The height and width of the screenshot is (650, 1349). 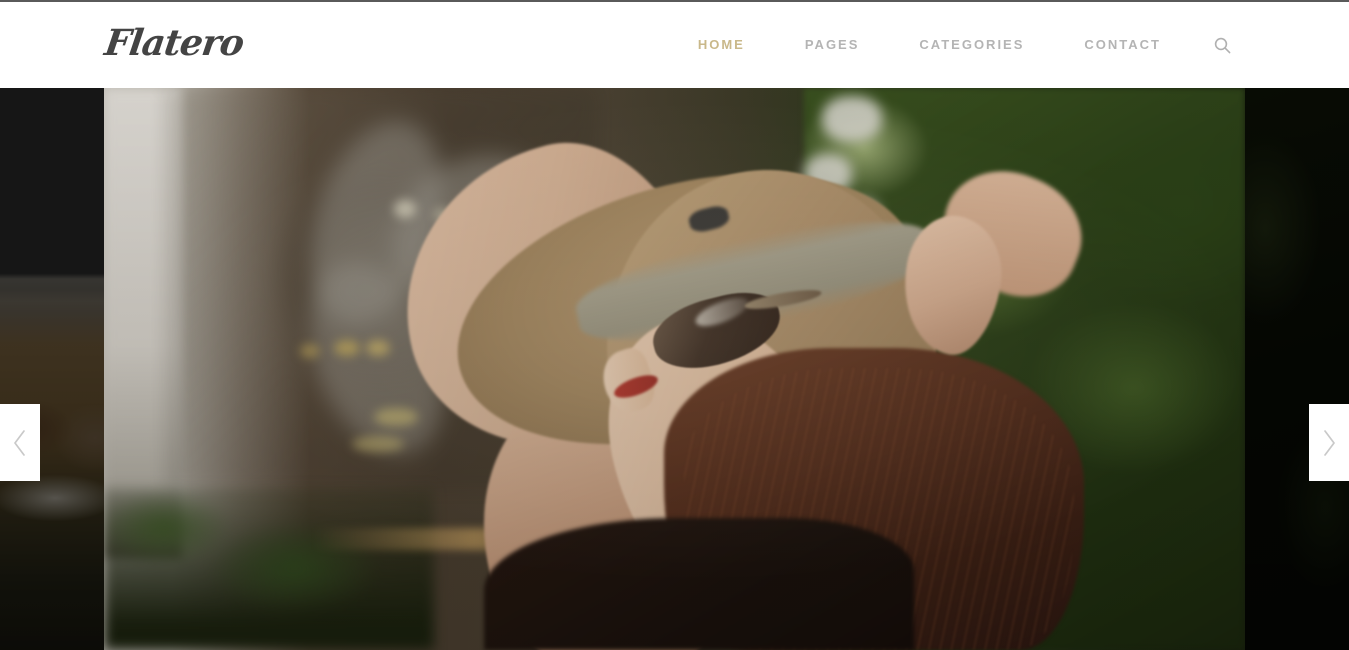 What do you see at coordinates (1222, 45) in the screenshot?
I see `search-icon` at bounding box center [1222, 45].